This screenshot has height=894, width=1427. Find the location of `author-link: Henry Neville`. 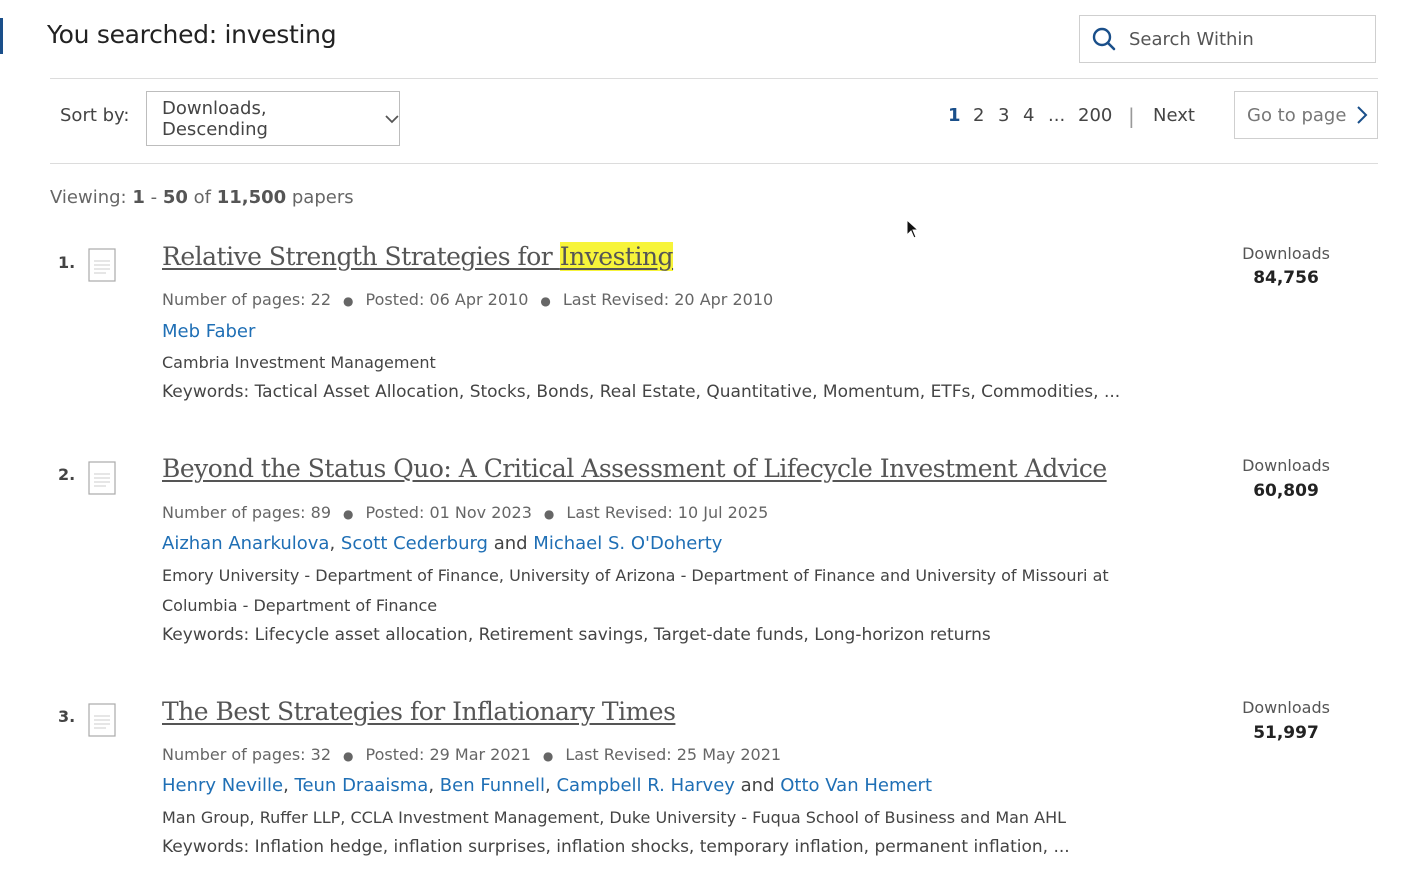

author-link: Henry Neville is located at coordinates (222, 785).